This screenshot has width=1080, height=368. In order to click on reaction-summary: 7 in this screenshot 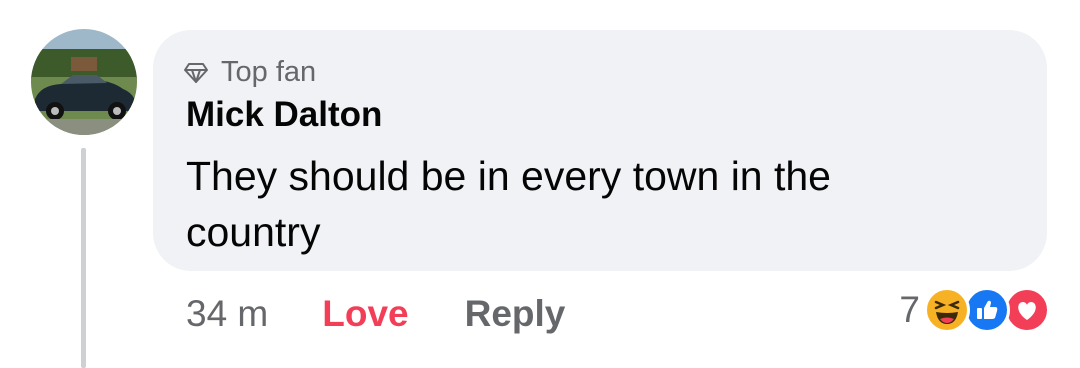, I will do `click(974, 310)`.